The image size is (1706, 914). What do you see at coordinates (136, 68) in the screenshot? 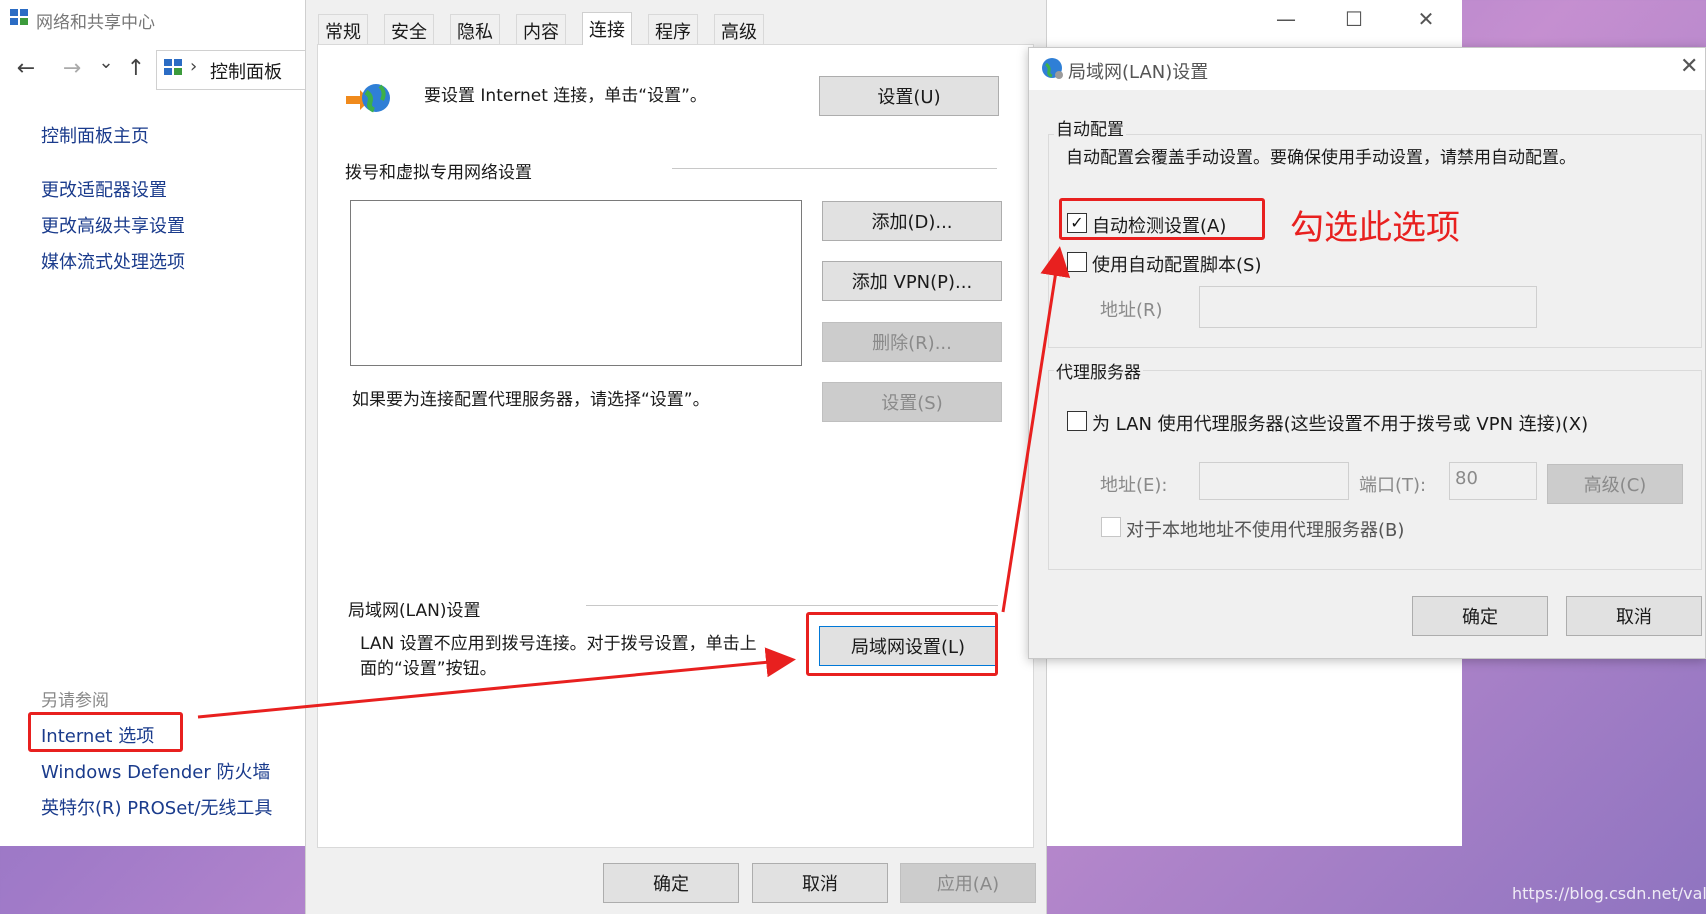
I see `up-arrow-icon: ↑` at bounding box center [136, 68].